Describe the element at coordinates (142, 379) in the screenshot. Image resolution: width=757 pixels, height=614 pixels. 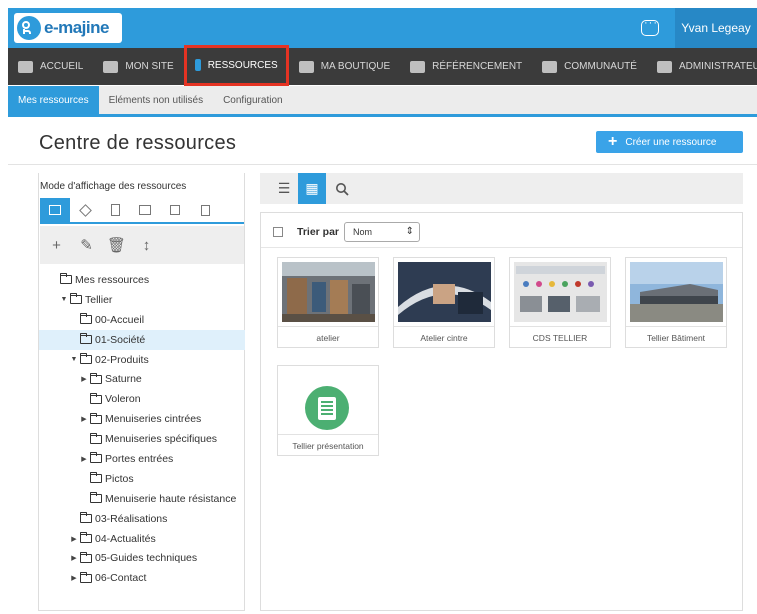
I see `tree-item: ▶ Saturne` at that location.